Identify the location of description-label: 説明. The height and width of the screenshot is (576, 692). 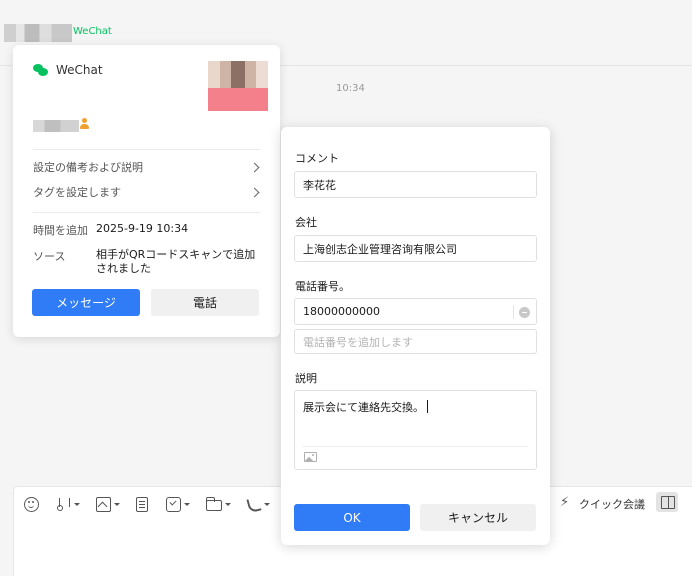
(306, 378).